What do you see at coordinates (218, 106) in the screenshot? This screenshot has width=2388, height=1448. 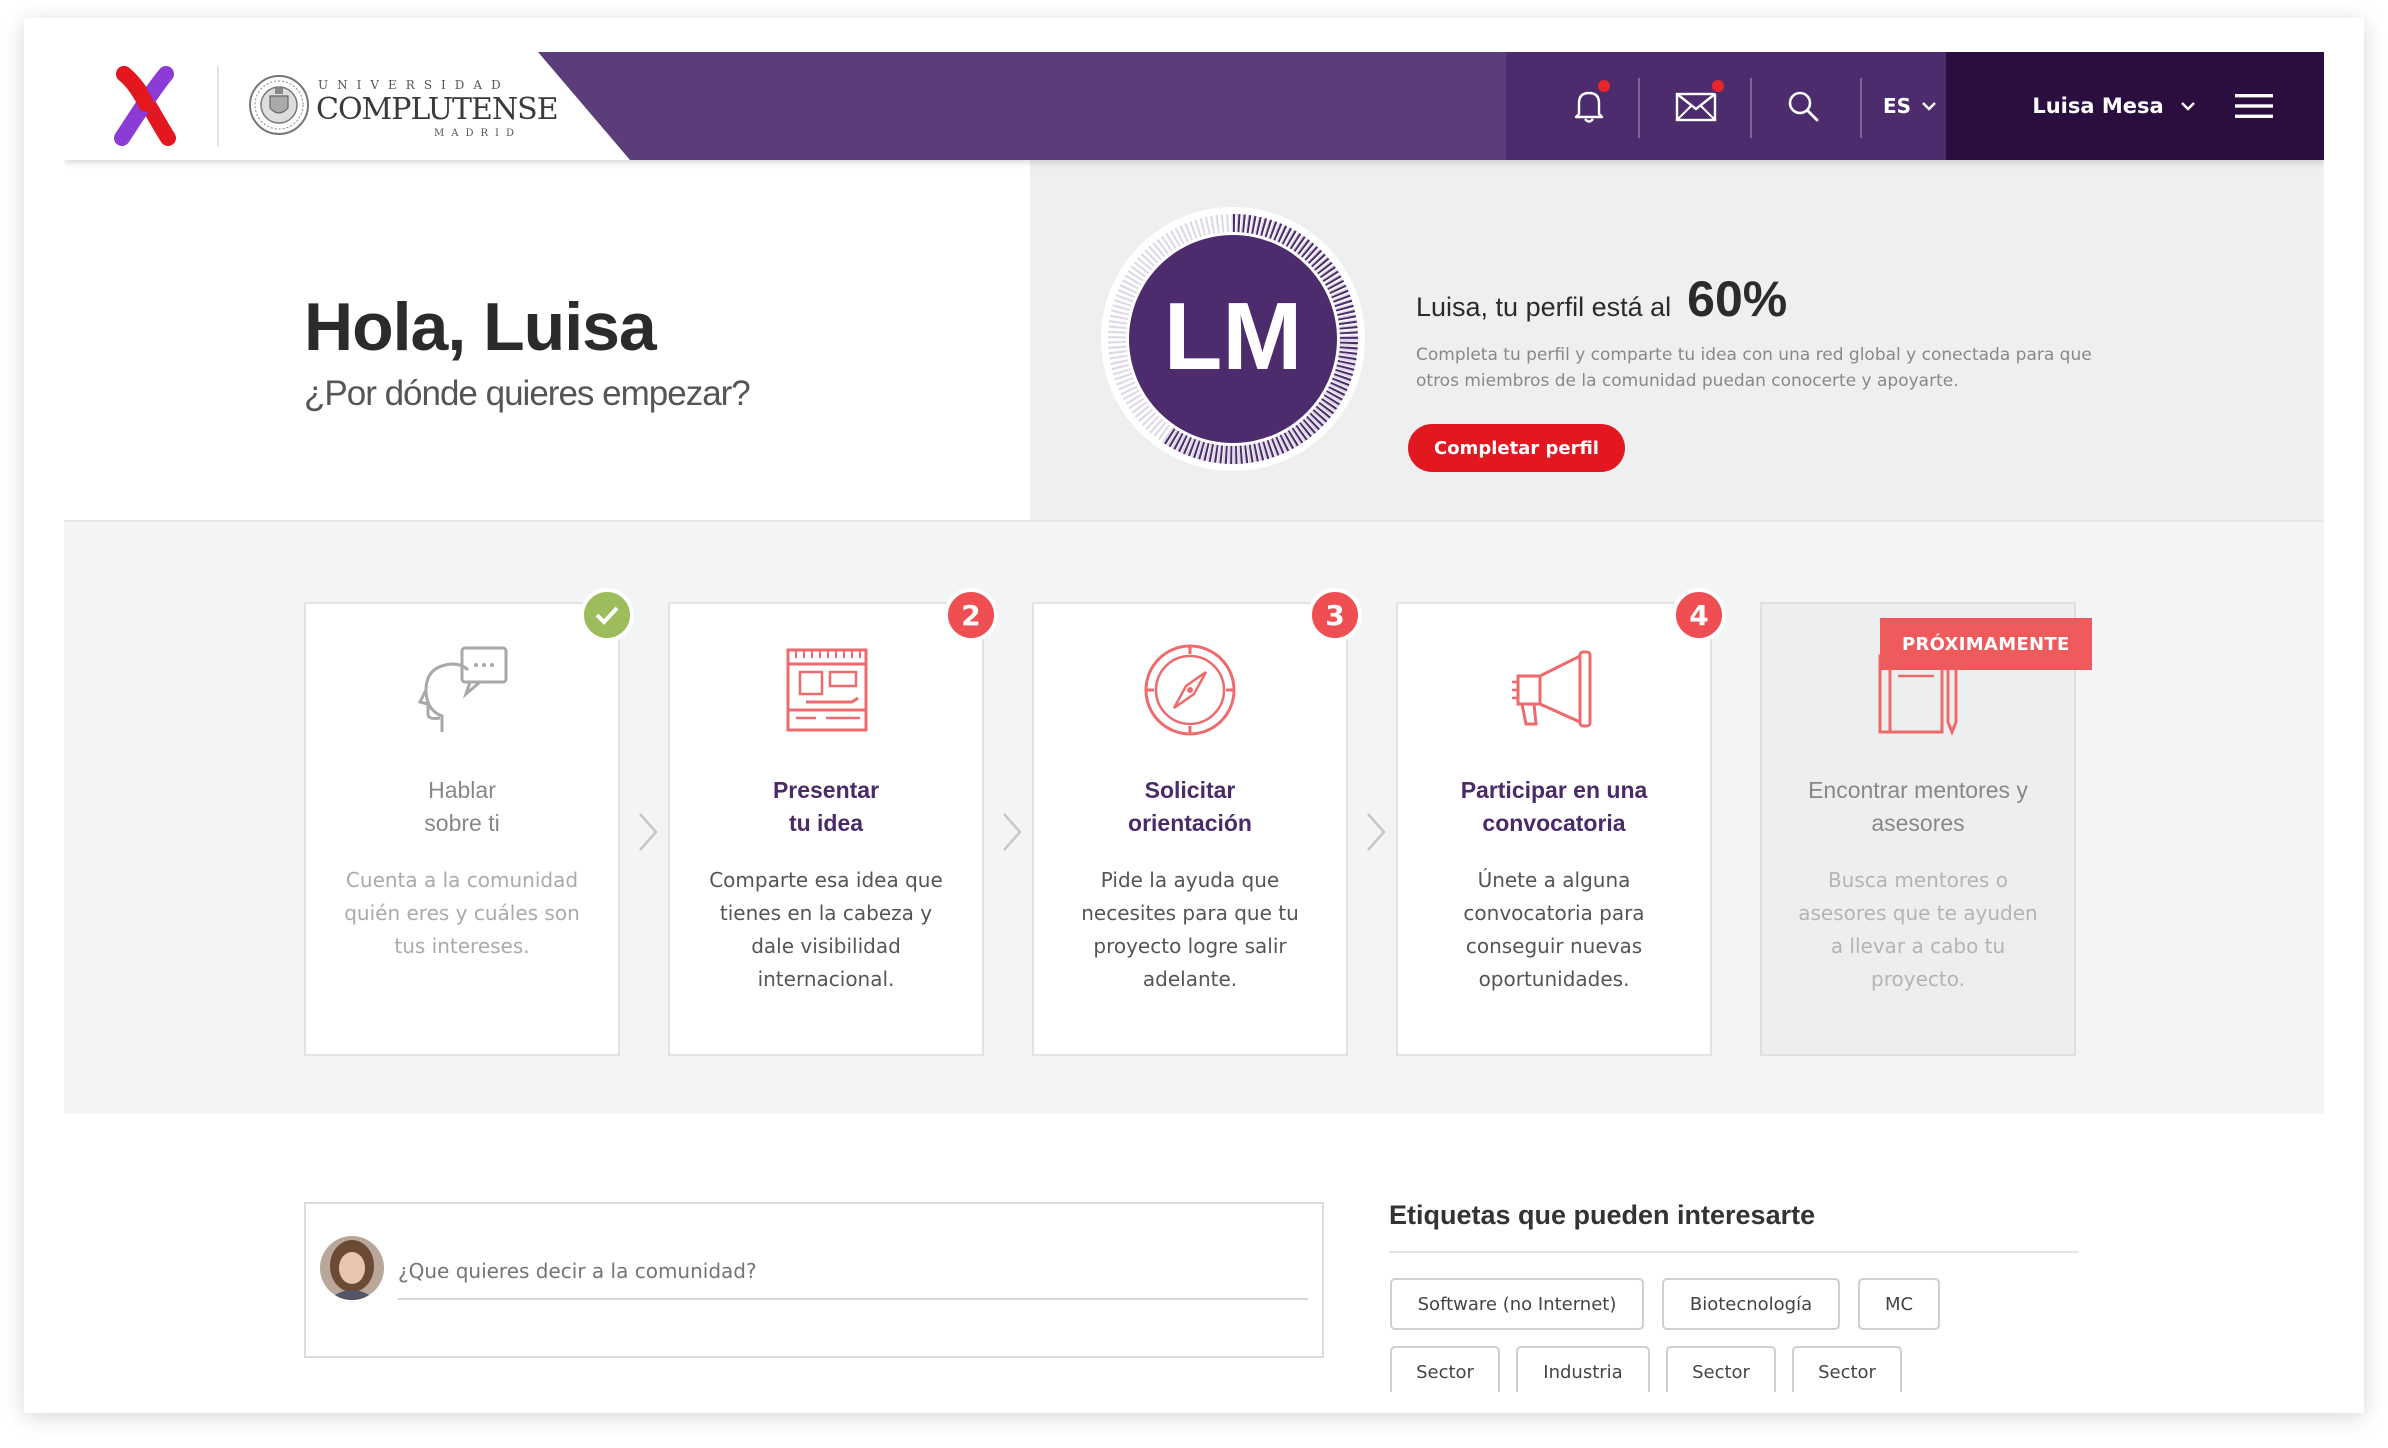 I see `logo-divider` at bounding box center [218, 106].